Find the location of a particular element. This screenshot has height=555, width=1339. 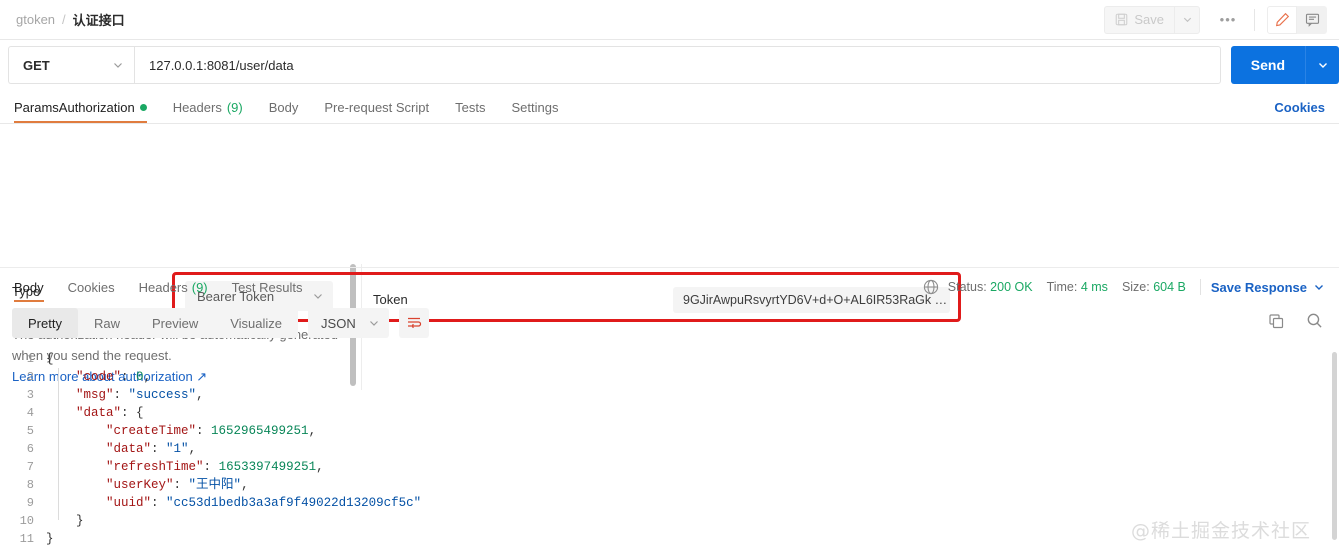

time-value: 4 ms is located at coordinates (1094, 287).